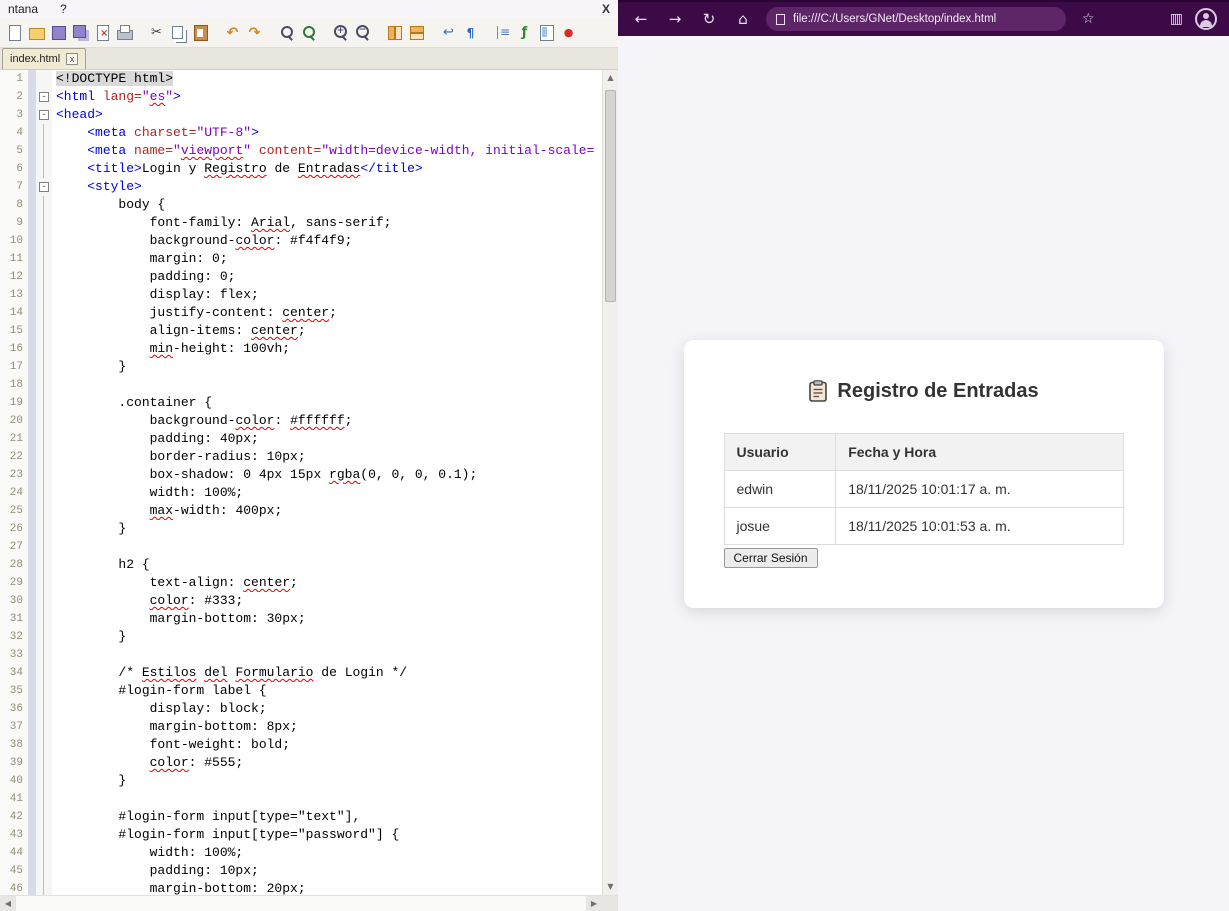  Describe the element at coordinates (1176, 19) in the screenshot. I see `side-panels-icon: ▥` at that location.